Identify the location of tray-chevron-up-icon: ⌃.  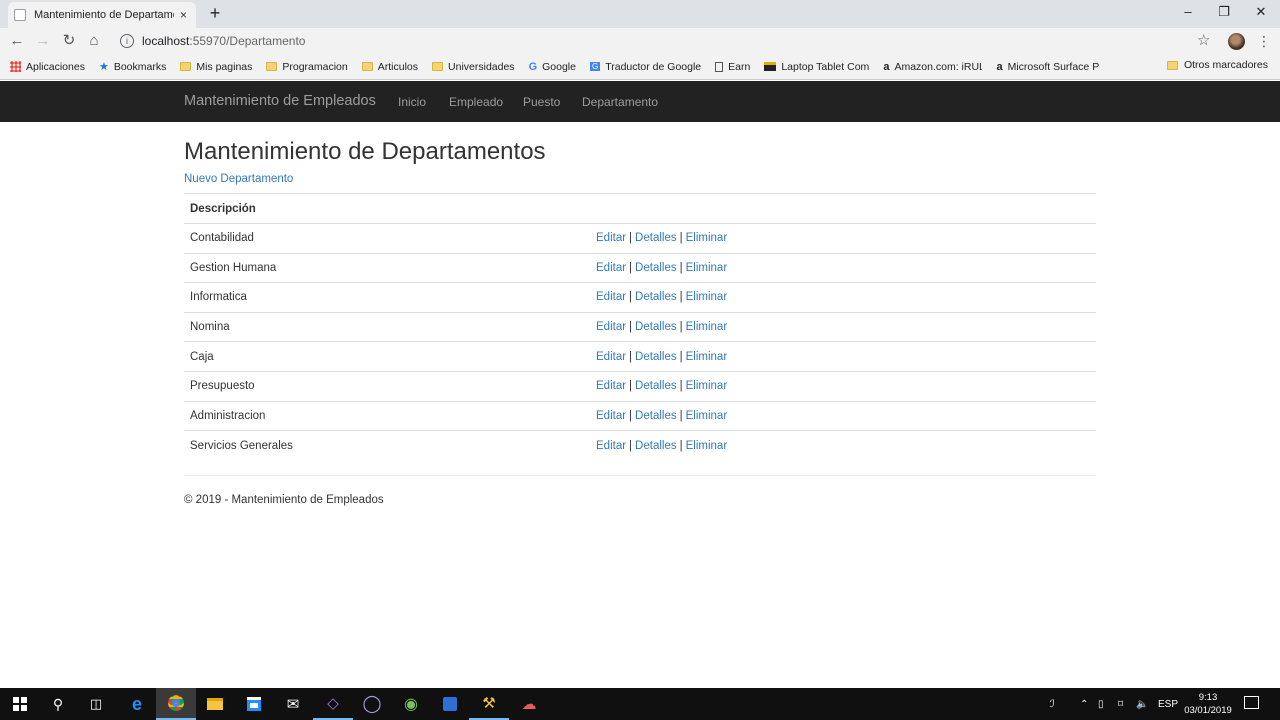
(1084, 704).